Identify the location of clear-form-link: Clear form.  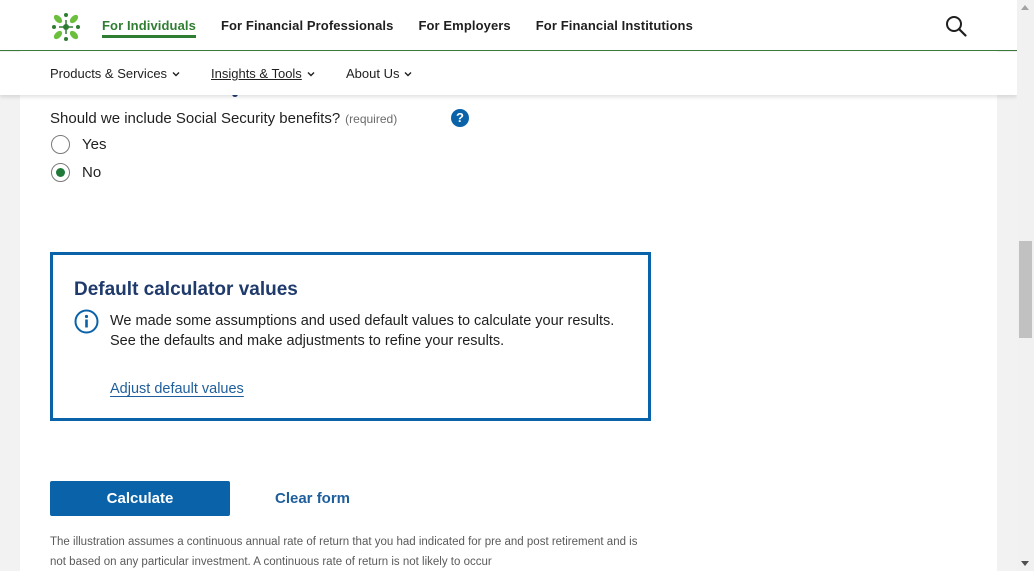
(312, 498).